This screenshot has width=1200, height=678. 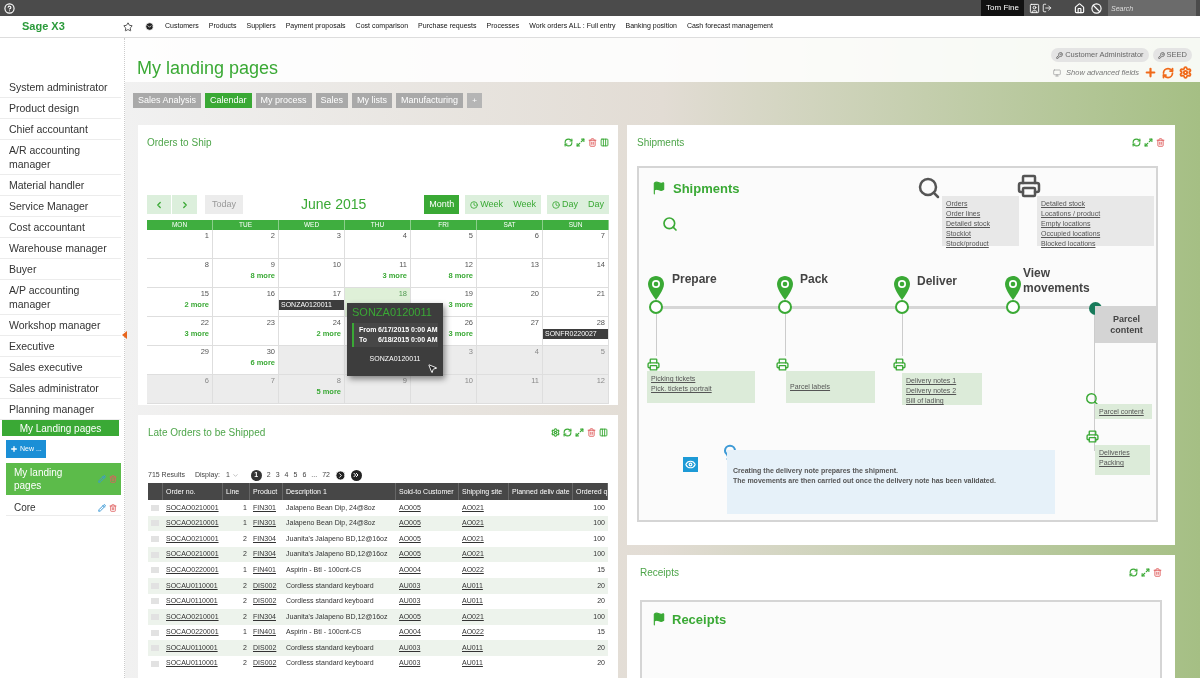 What do you see at coordinates (63, 508) in the screenshot?
I see `landing-page-item: Core` at bounding box center [63, 508].